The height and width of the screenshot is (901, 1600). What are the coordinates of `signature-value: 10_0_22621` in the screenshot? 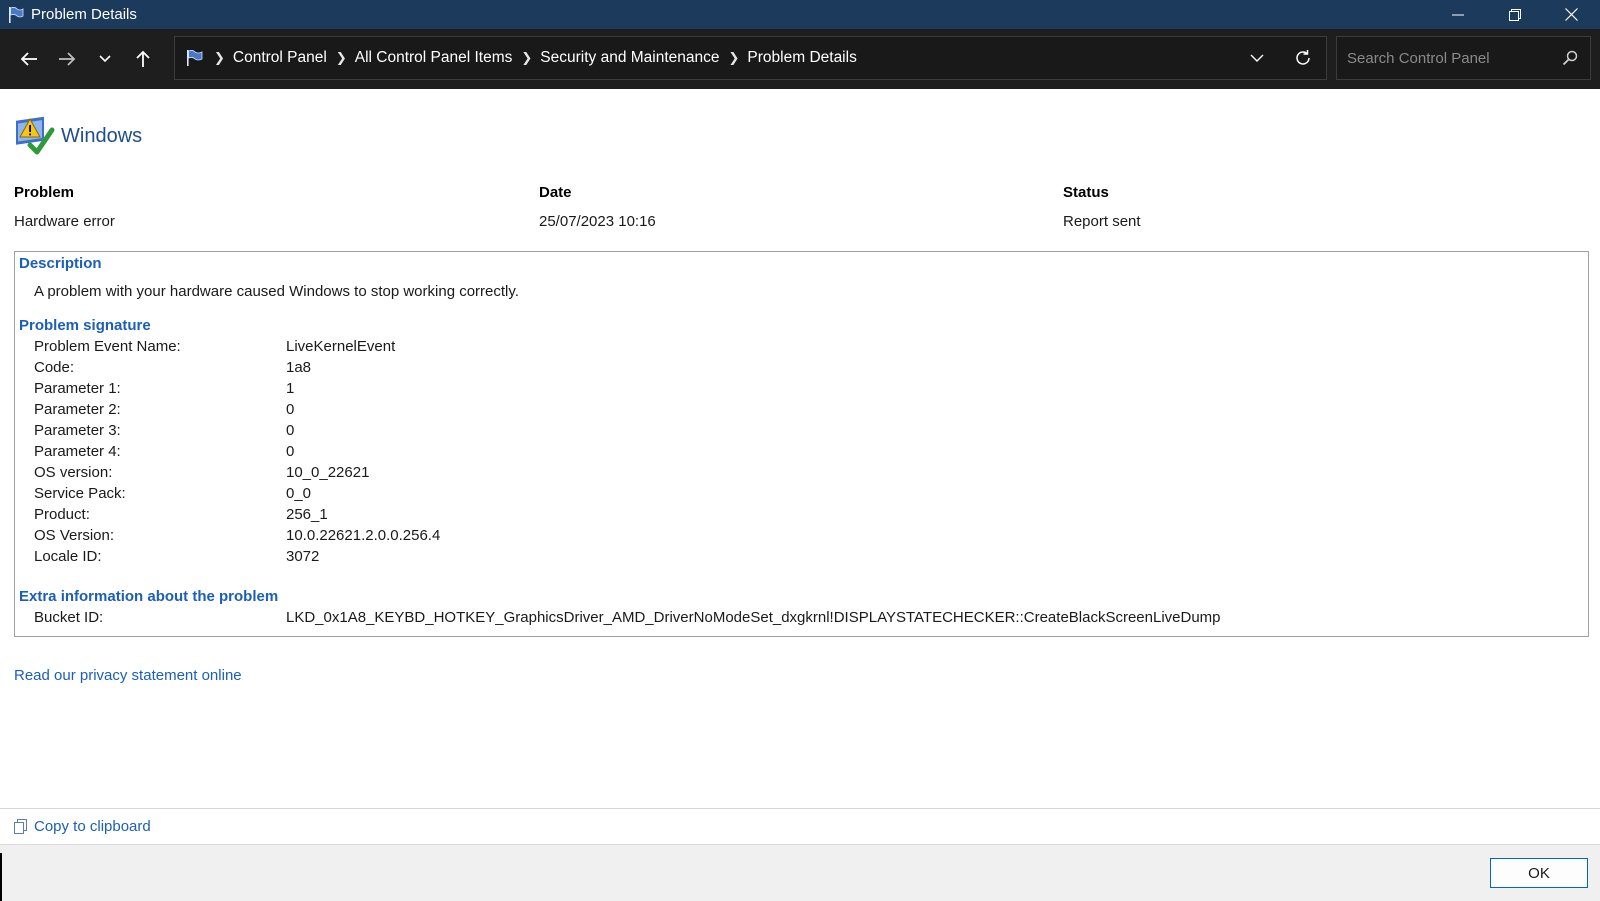 It's located at (328, 472).